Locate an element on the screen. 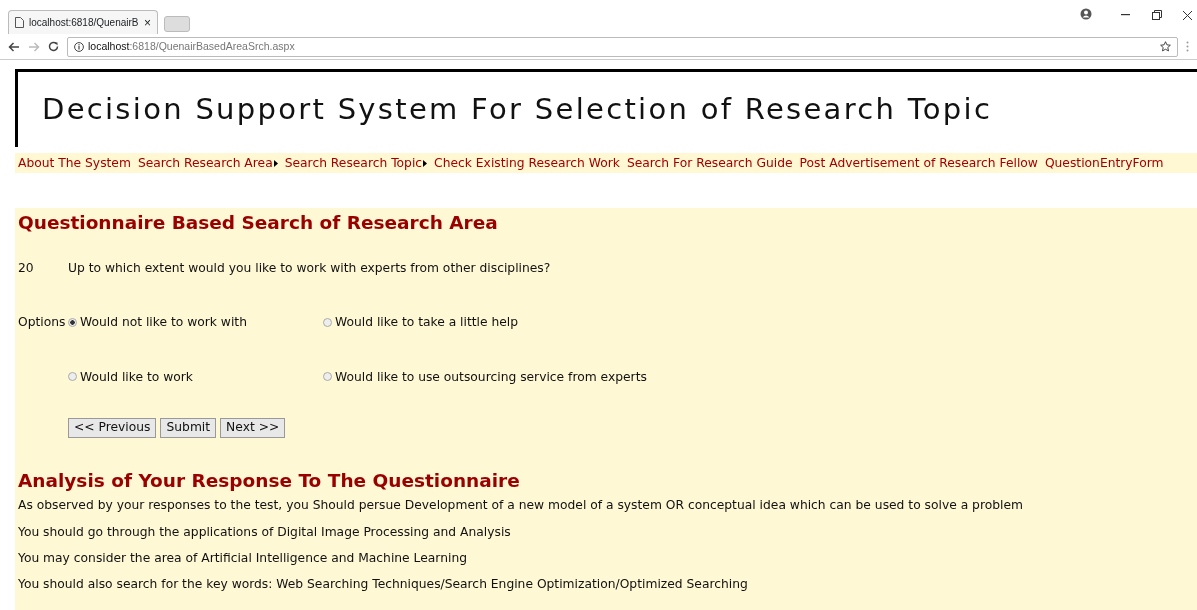 The width and height of the screenshot is (1197, 610). option-label: Would like to use outsourcing service from experts is located at coordinates (491, 376).